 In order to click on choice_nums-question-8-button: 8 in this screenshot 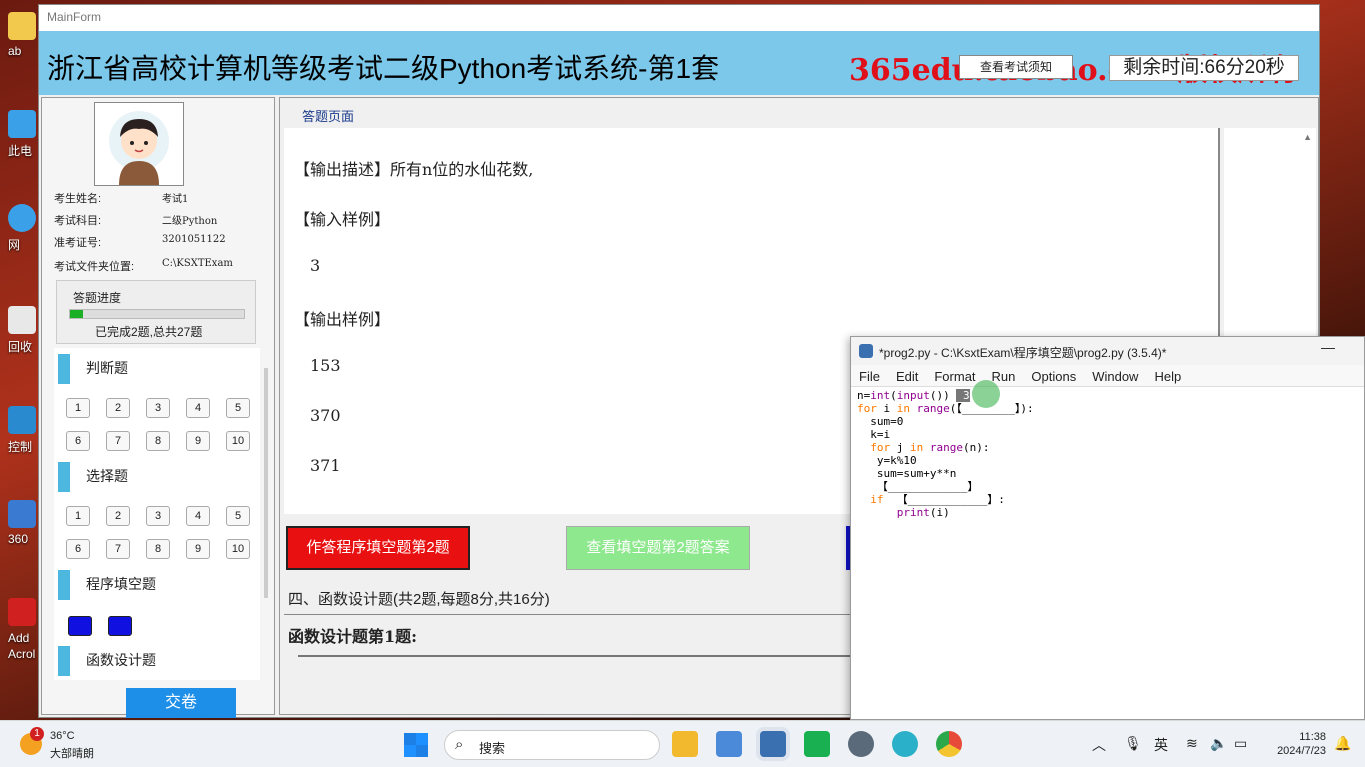, I will do `click(158, 549)`.